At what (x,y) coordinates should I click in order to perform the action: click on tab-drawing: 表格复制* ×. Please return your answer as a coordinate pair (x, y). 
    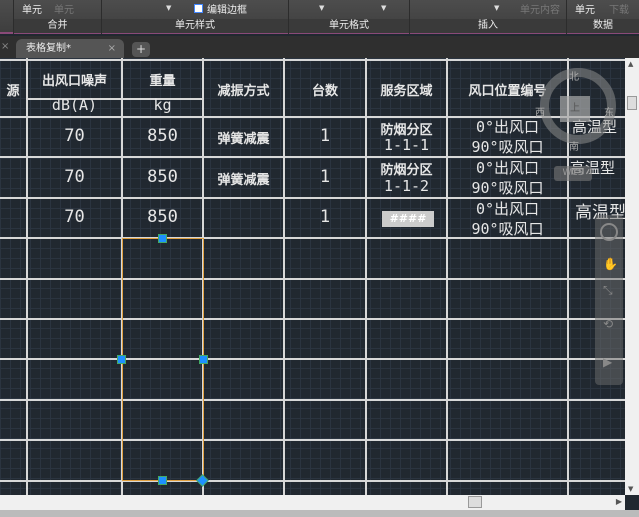
    Looking at the image, I should click on (70, 48).